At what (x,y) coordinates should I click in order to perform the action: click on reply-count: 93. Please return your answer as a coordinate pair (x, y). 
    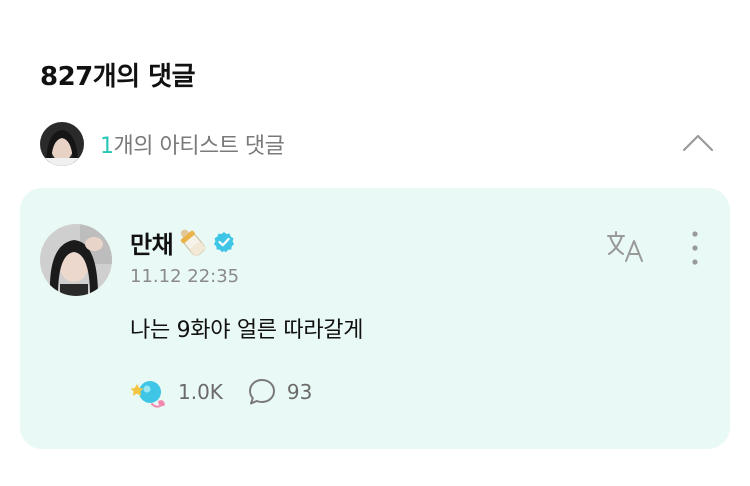
    Looking at the image, I should click on (299, 392).